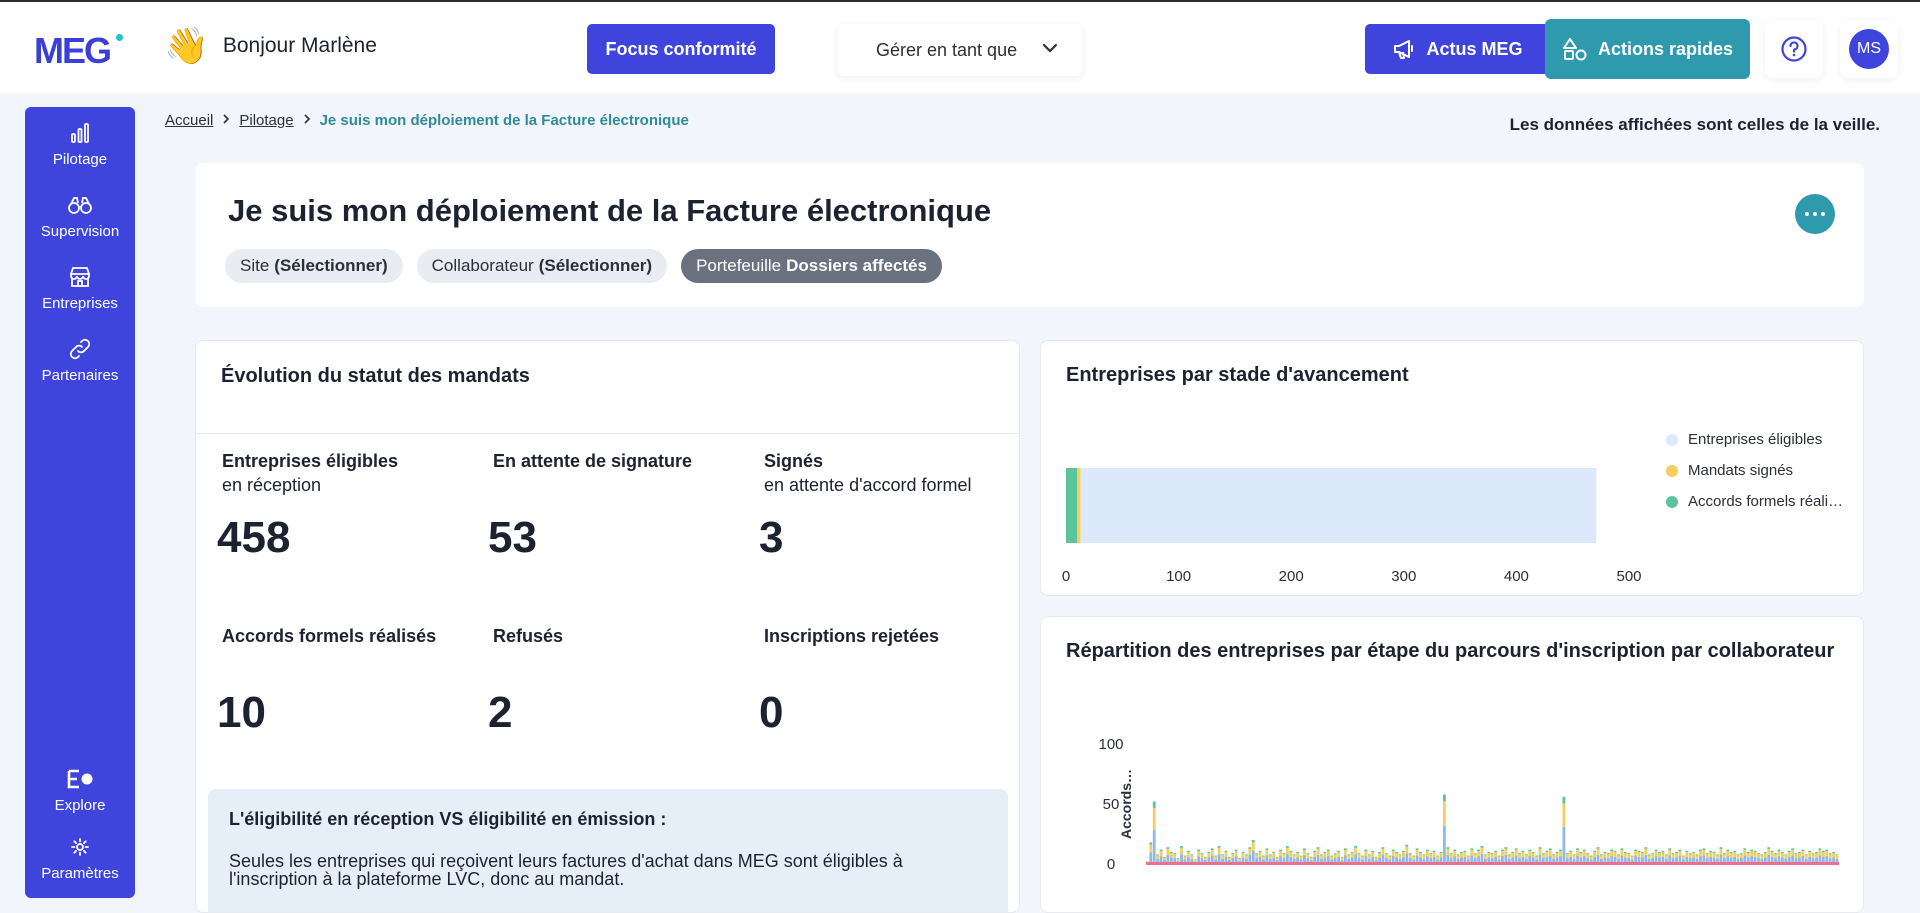 This screenshot has width=1920, height=913. What do you see at coordinates (189, 120) in the screenshot?
I see `breadcrumb-accueil: Accueil` at bounding box center [189, 120].